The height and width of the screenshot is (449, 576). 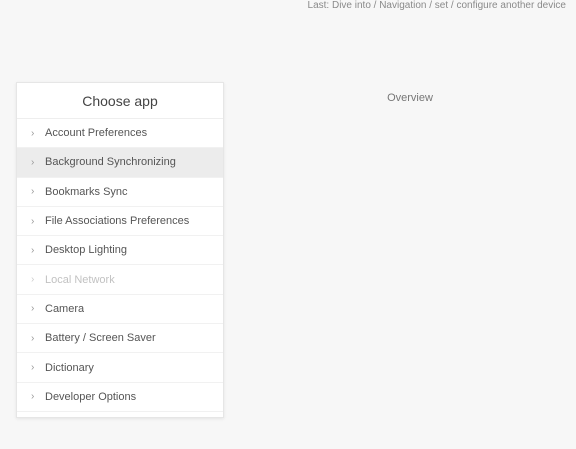 What do you see at coordinates (86, 250) in the screenshot?
I see `app-list-item-label: Desktop Lighting` at bounding box center [86, 250].